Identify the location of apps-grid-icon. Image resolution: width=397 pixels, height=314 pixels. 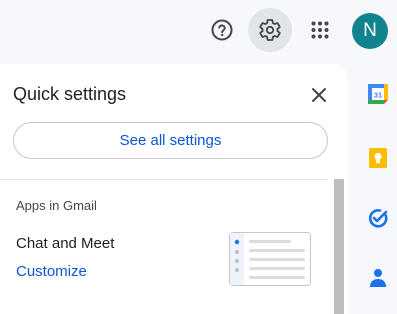
(320, 30).